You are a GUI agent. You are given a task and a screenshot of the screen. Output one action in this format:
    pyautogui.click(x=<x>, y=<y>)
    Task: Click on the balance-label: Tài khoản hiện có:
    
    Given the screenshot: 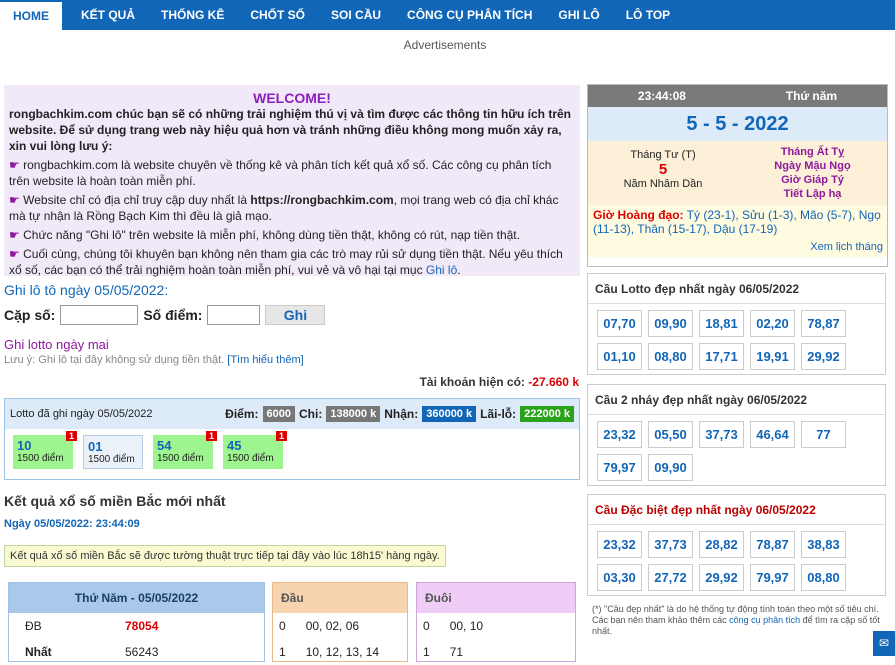 What is the action you would take?
    pyautogui.click(x=472, y=382)
    